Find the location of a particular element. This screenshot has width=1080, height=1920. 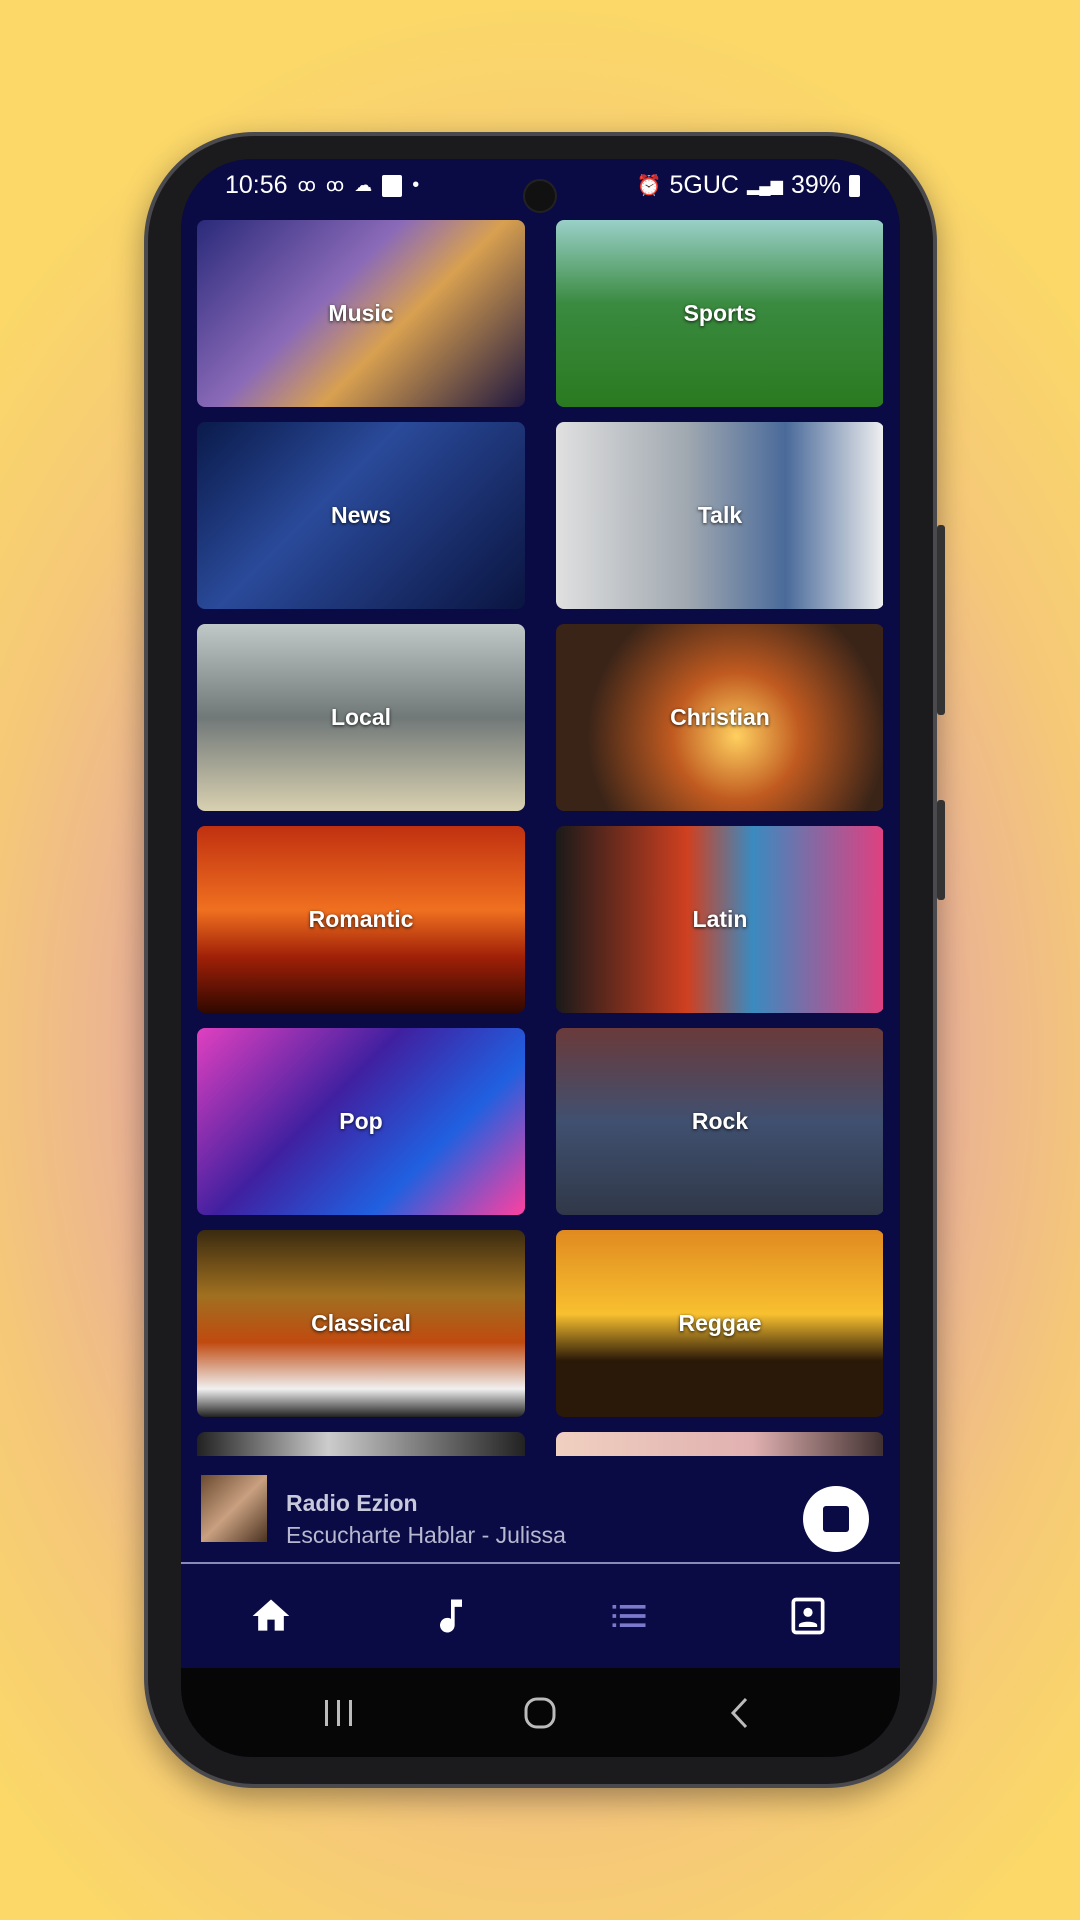

battery-icon is located at coordinates (854, 185).